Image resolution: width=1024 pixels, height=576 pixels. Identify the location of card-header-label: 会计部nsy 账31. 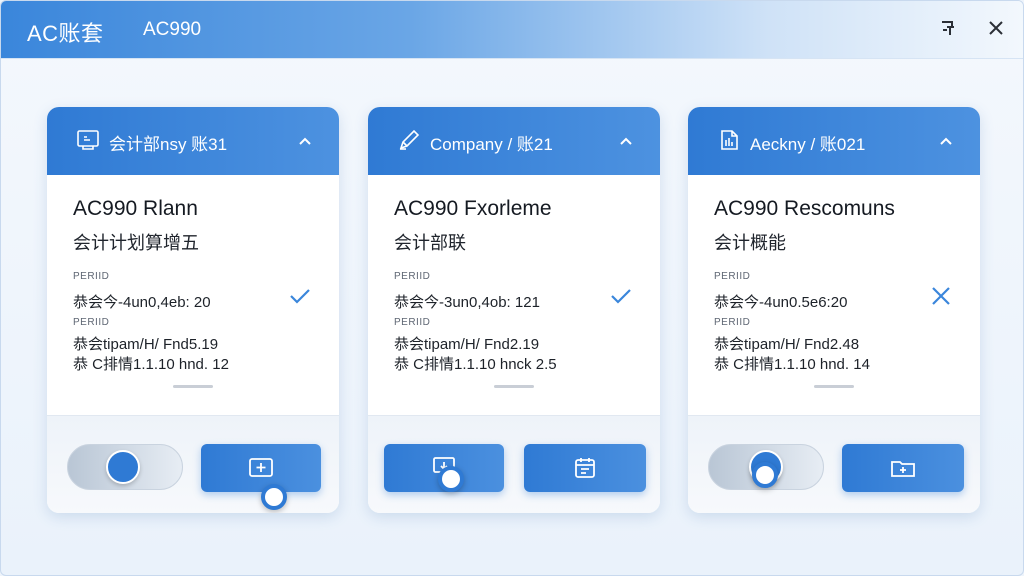
(168, 144).